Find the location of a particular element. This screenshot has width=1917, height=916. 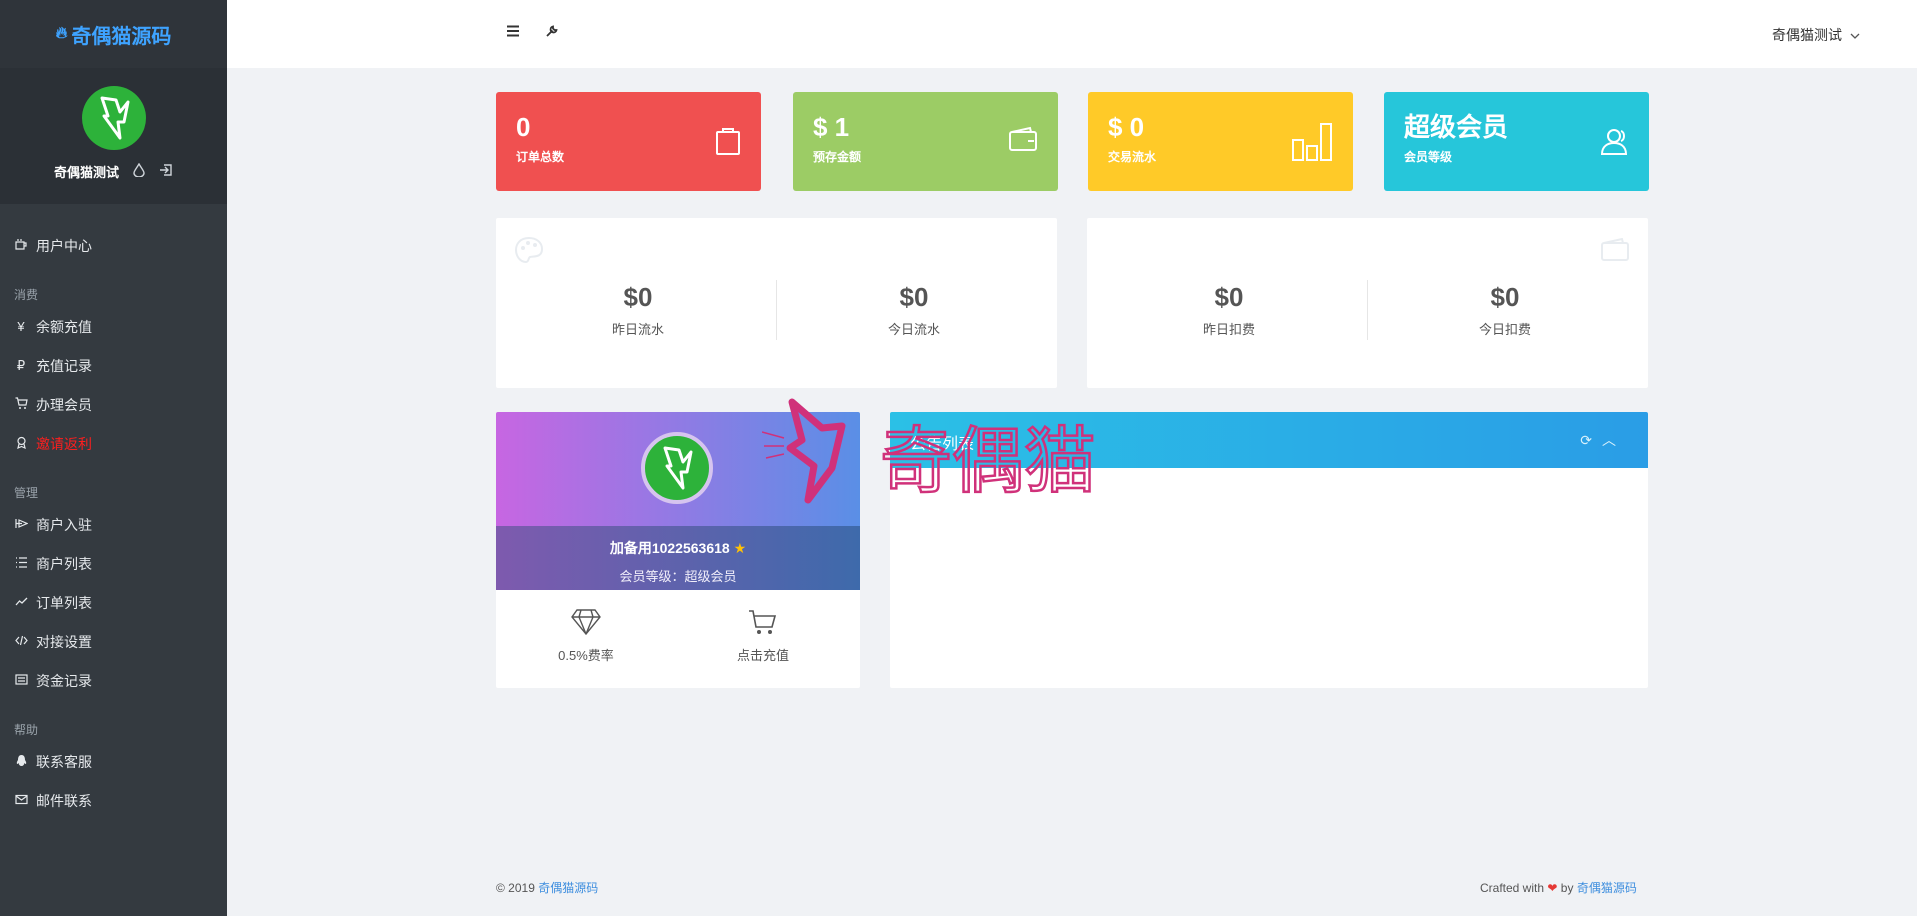

cup-icon is located at coordinates (21, 246).